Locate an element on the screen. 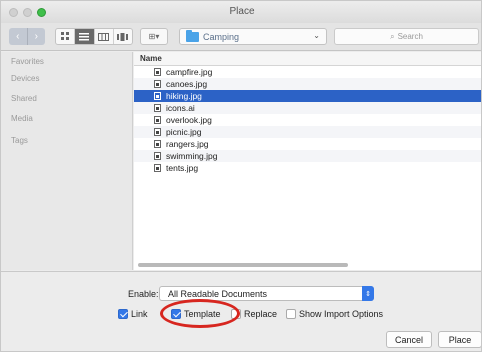  sidebar-header-devices: Devices is located at coordinates (25, 78).